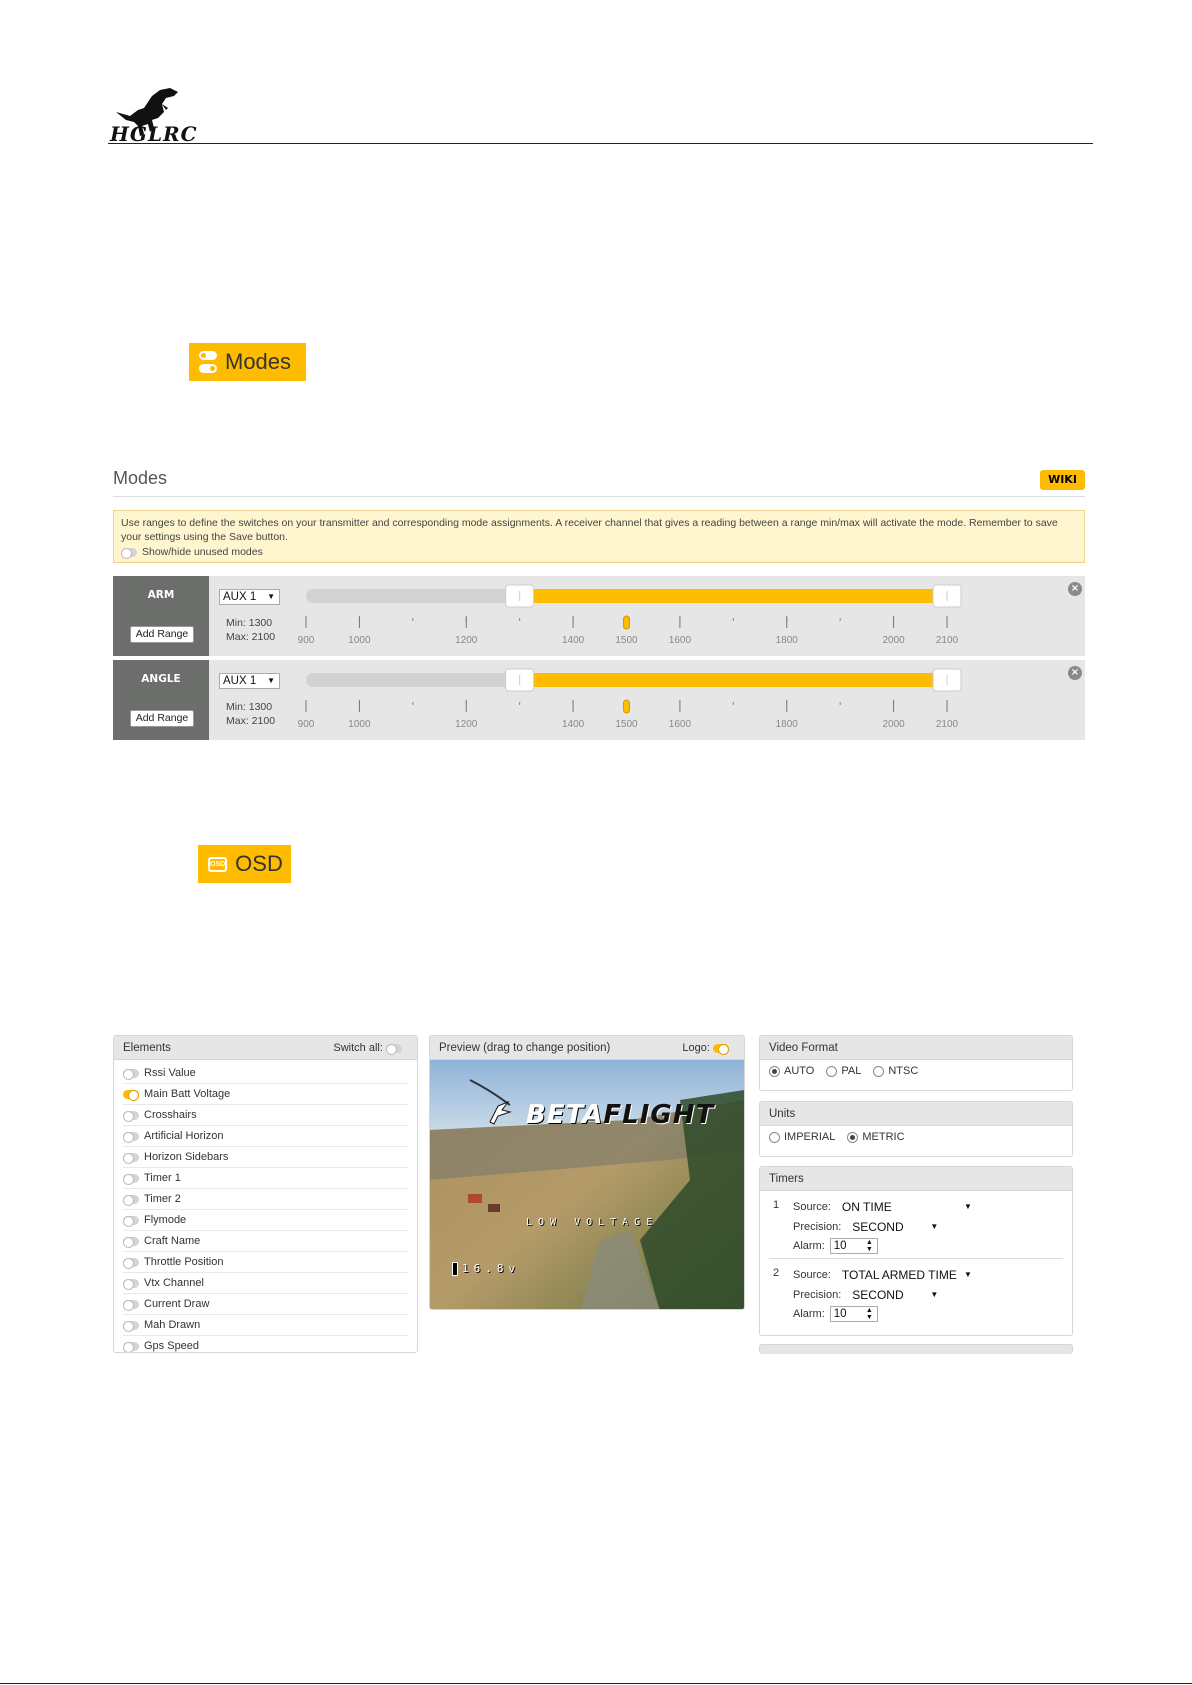 The height and width of the screenshot is (1685, 1192). I want to click on battery-icon, so click(455, 1269).